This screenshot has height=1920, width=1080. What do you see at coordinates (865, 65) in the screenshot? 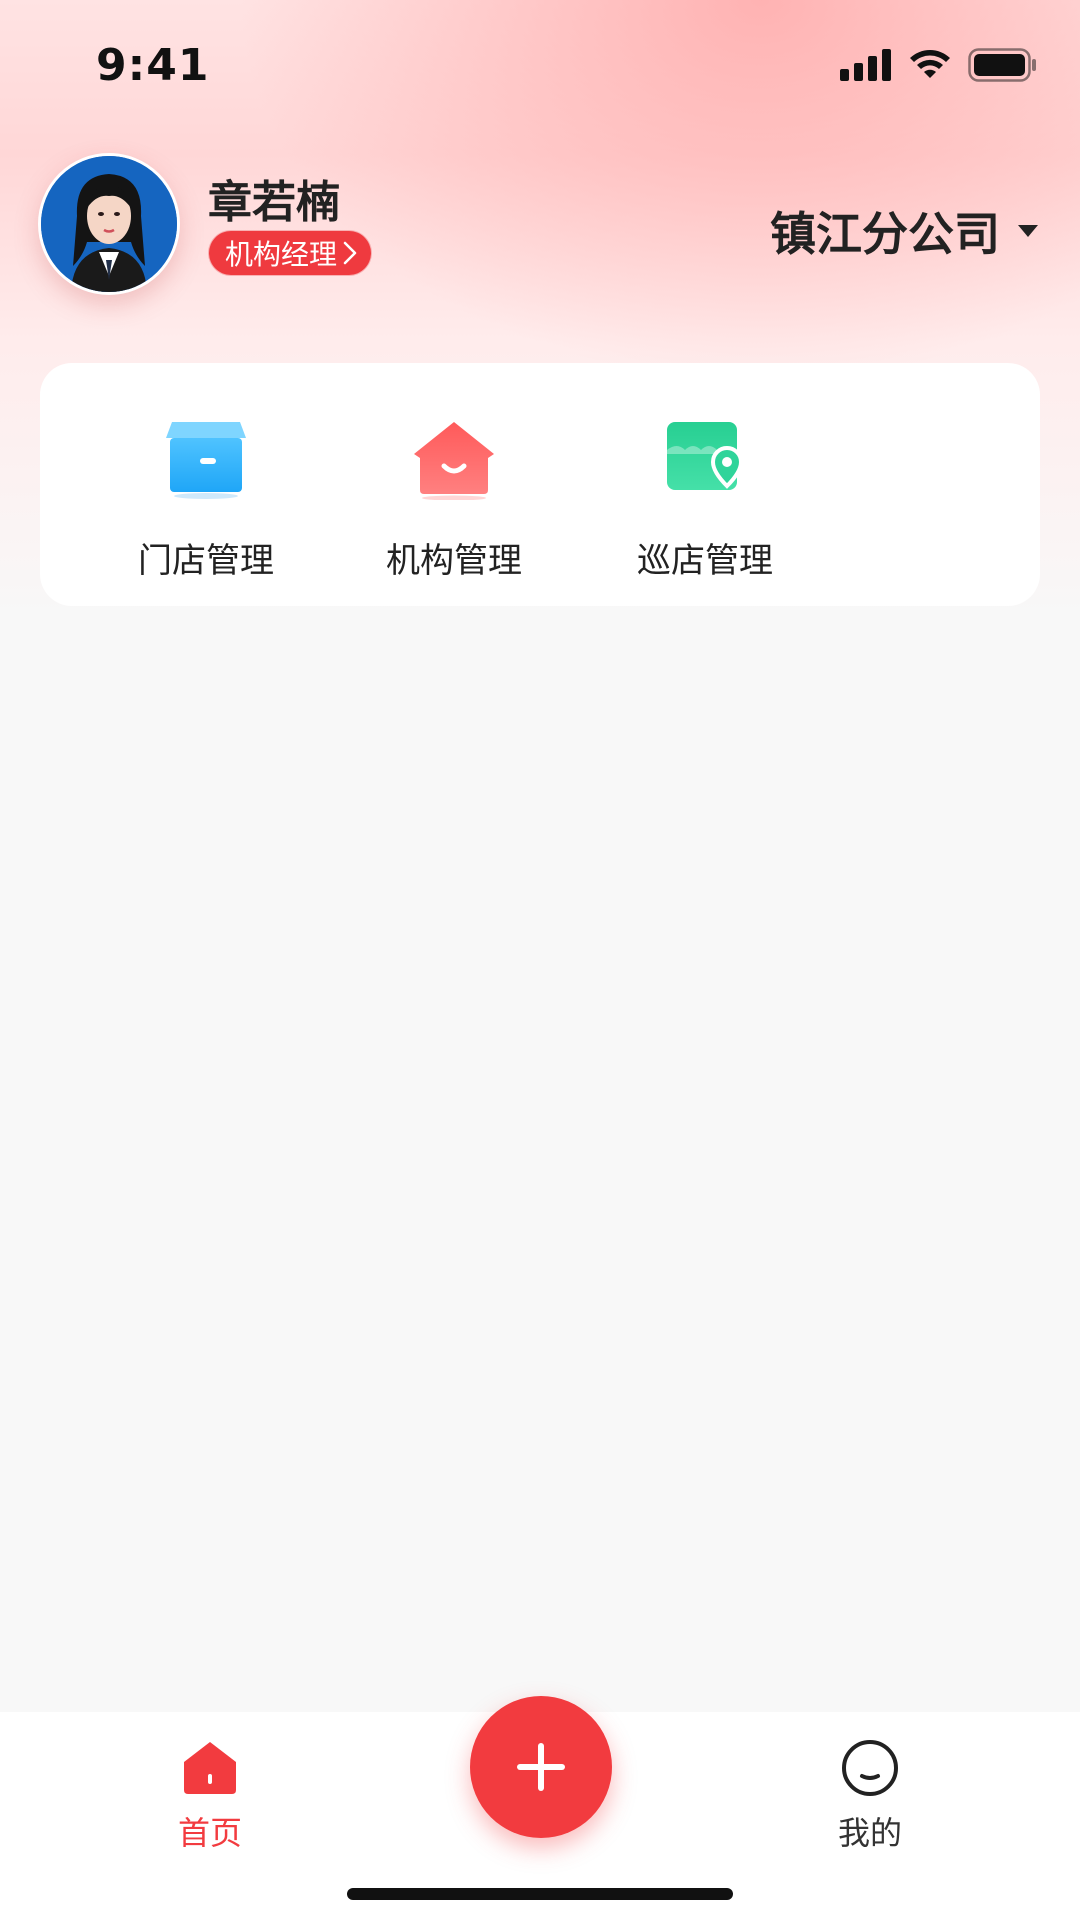
I see `signal-icon` at bounding box center [865, 65].